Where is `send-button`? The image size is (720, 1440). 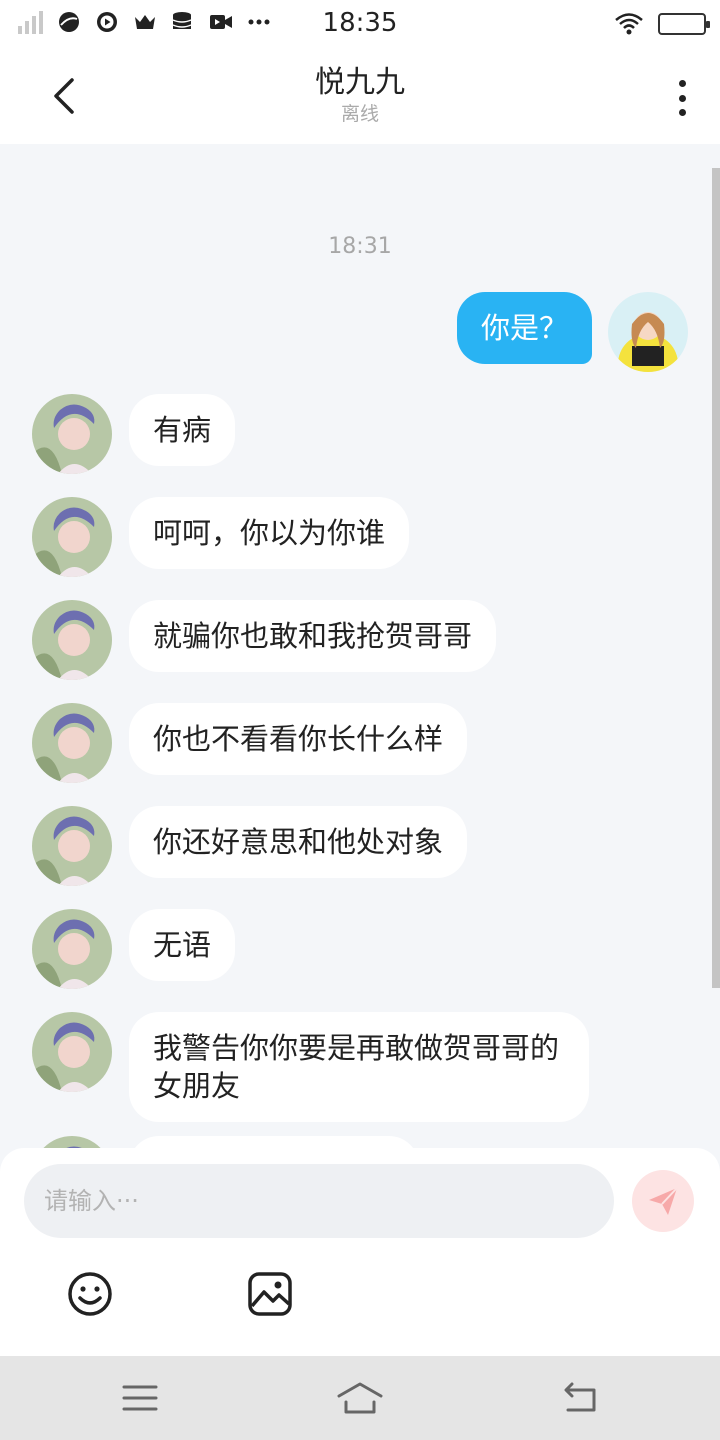
send-button is located at coordinates (663, 1201).